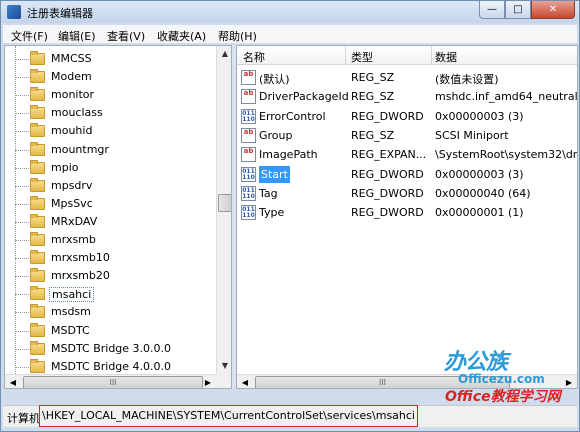 This screenshot has height=432, width=580. Describe the element at coordinates (223, 381) in the screenshot. I see `scroll-corner` at that location.